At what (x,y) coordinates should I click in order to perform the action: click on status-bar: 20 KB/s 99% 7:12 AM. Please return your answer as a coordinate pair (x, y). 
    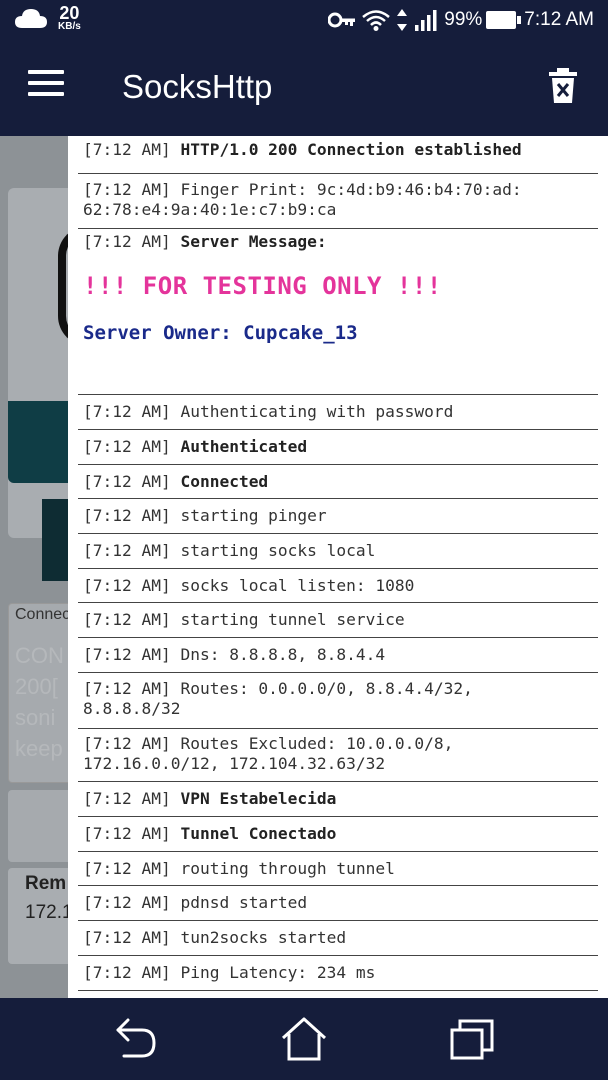
    Looking at the image, I should click on (304, 20).